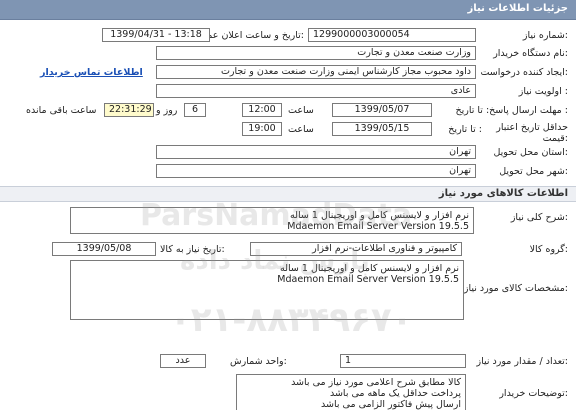  Describe the element at coordinates (156, 35) in the screenshot. I see `announce-date-field: 1399/04/31 - 13:18` at that location.